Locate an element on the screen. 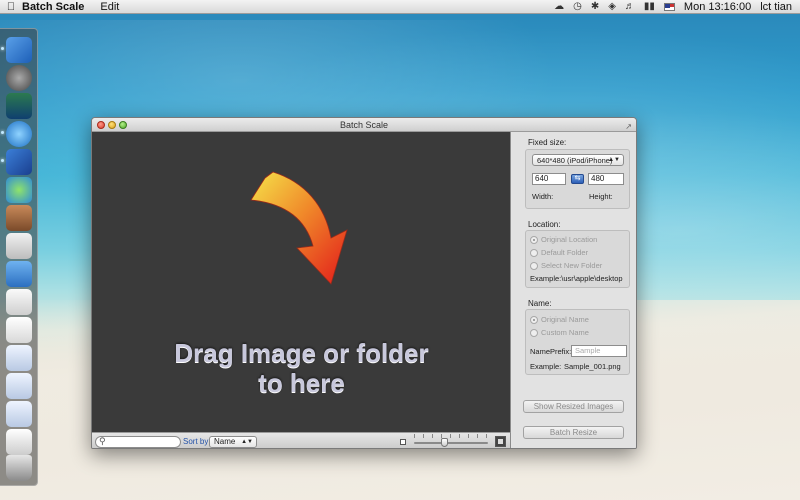 The image size is (800, 500). name-original-label: Original Name is located at coordinates (565, 319).